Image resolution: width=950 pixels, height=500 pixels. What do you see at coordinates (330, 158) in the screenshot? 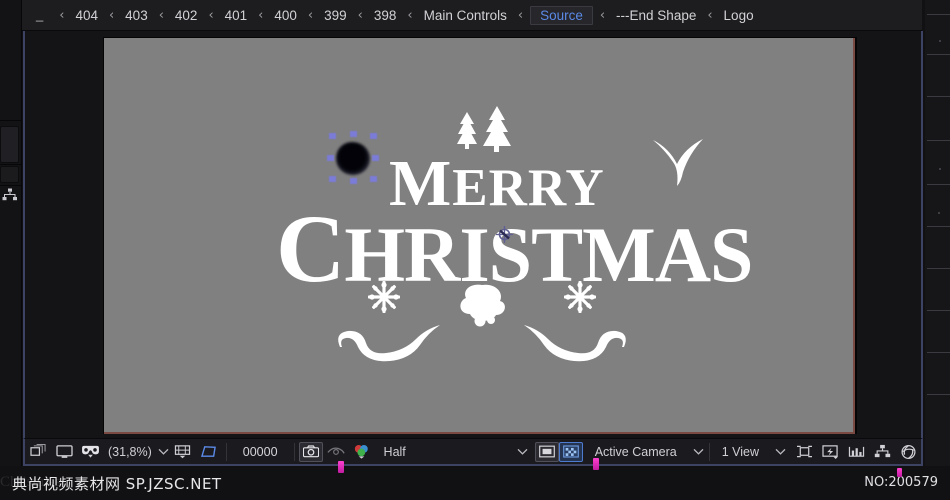
I see `selection-handle-middle-left` at bounding box center [330, 158].